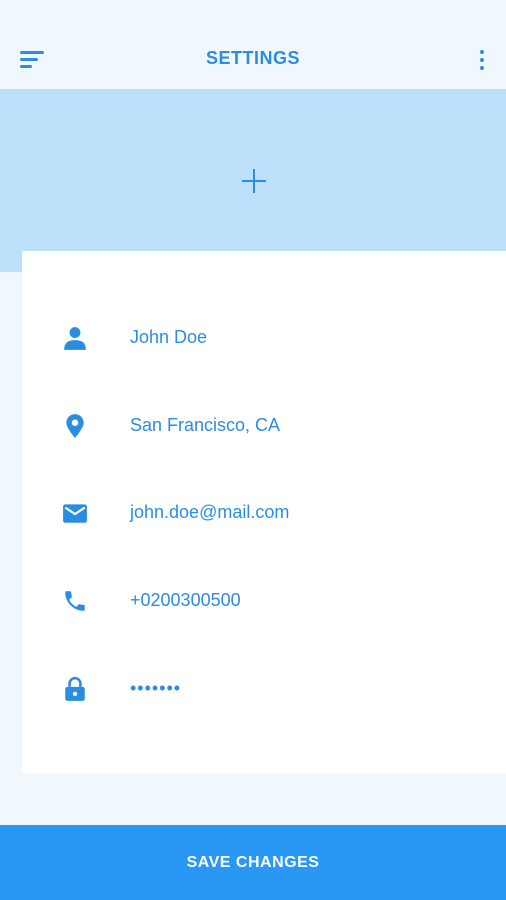 This screenshot has width=506, height=900. I want to click on phone-field: +0200300500, so click(264, 600).